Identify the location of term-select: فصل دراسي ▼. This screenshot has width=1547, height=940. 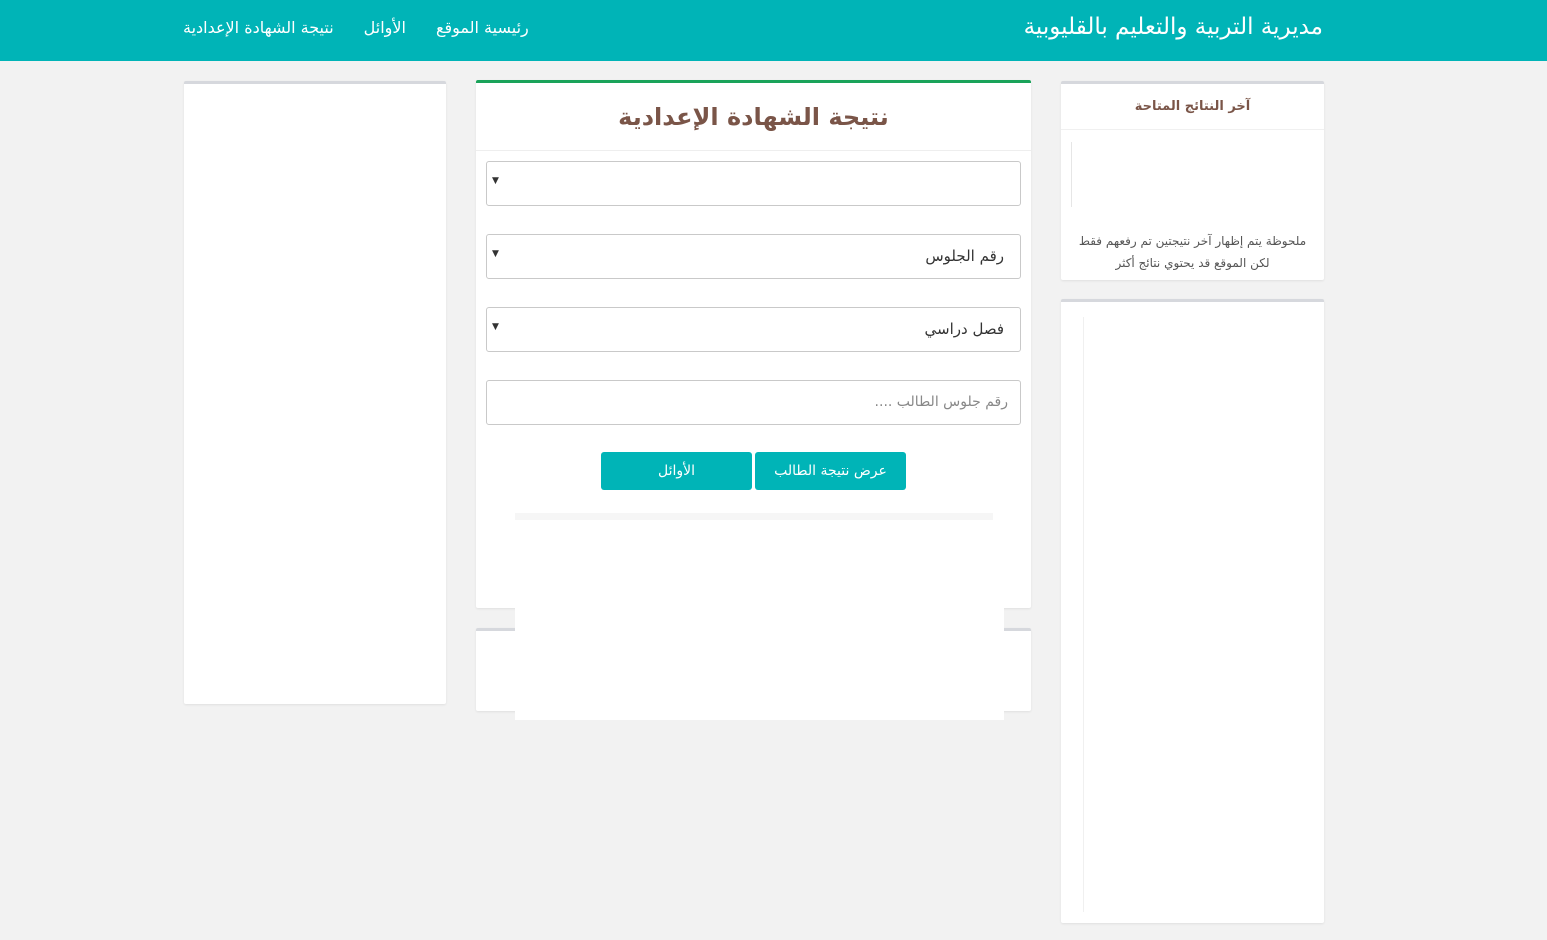
(753, 329).